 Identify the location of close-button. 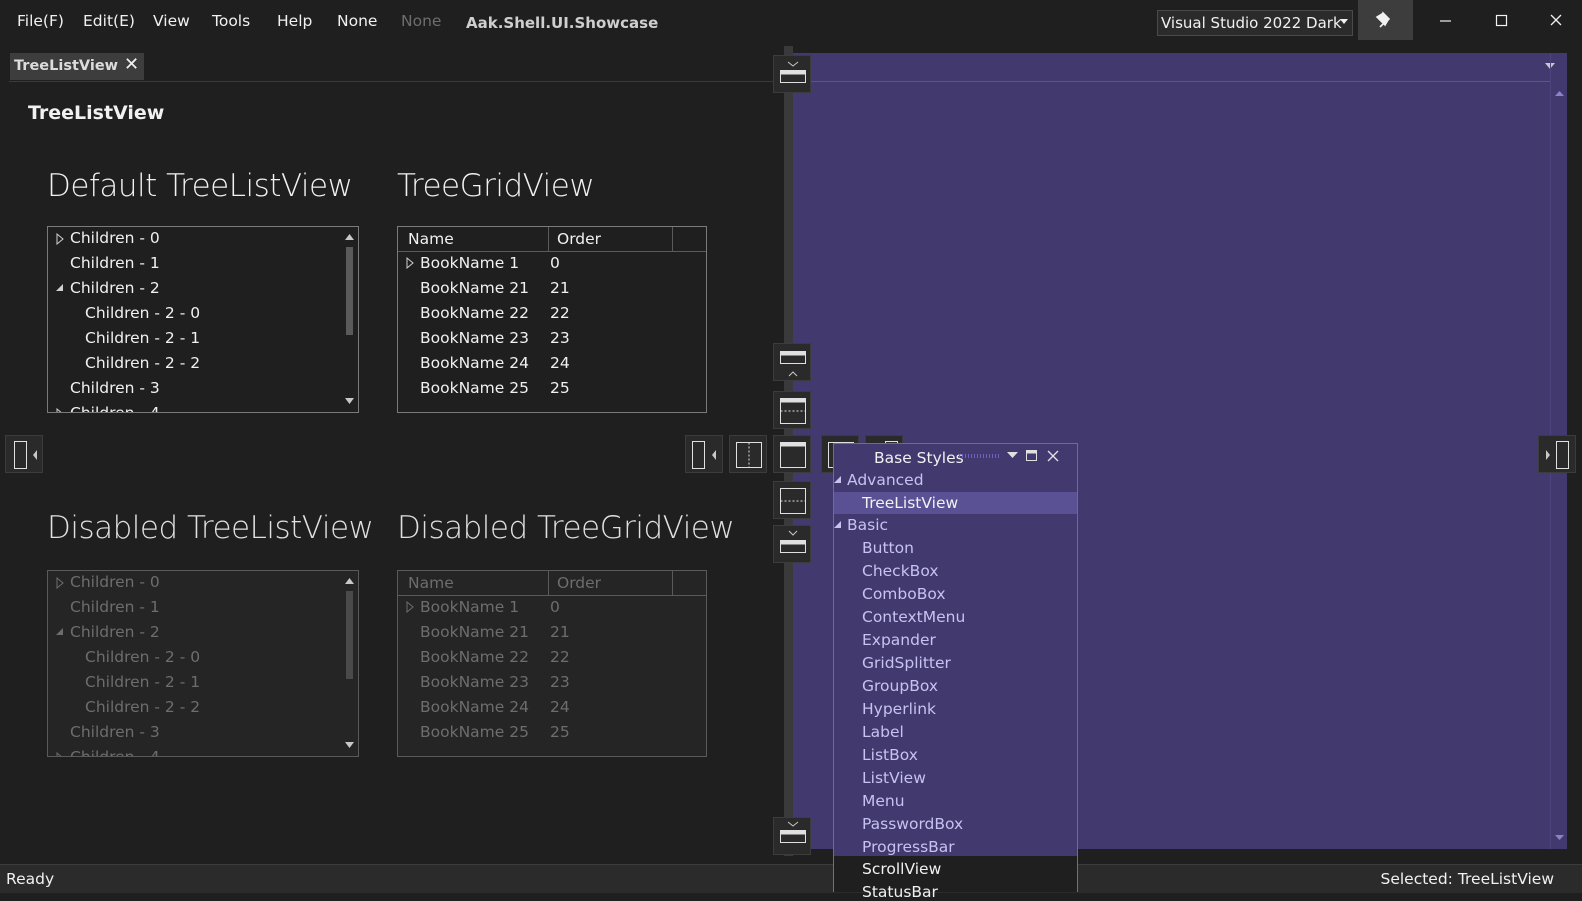
(1556, 20).